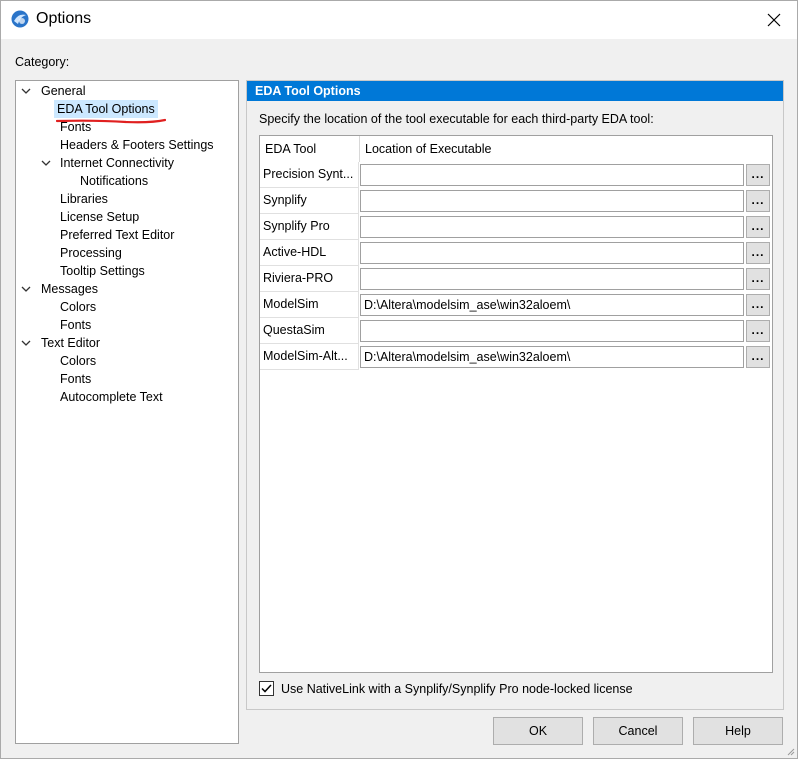  I want to click on tree-item-processing: Processing, so click(91, 253).